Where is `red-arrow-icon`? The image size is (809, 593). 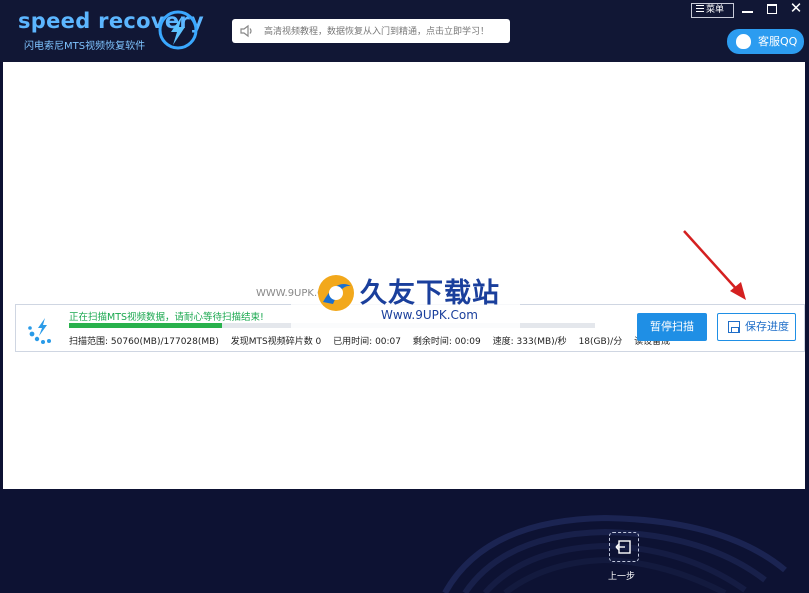 red-arrow-icon is located at coordinates (714, 265).